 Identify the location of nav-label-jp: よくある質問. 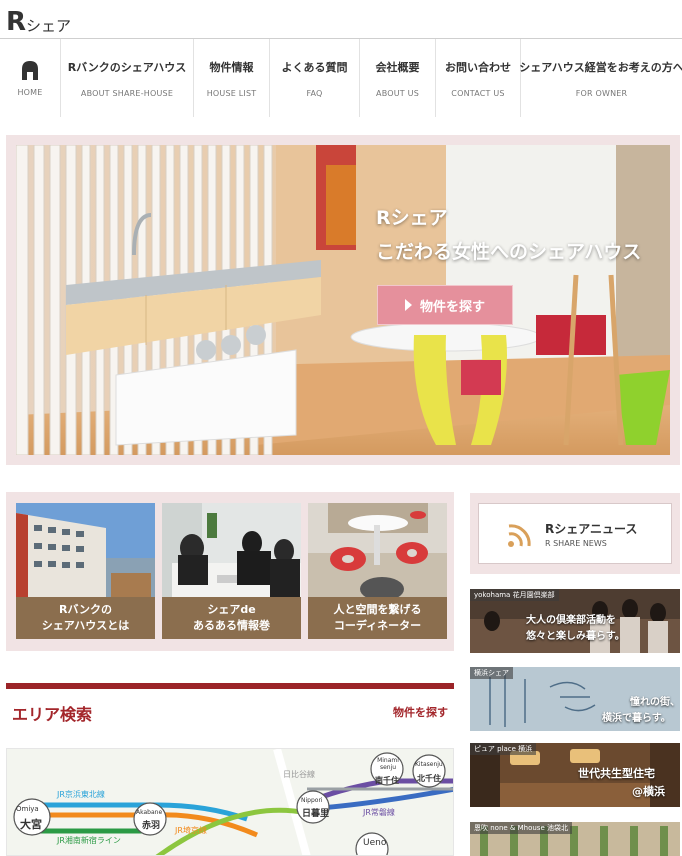
(314, 67).